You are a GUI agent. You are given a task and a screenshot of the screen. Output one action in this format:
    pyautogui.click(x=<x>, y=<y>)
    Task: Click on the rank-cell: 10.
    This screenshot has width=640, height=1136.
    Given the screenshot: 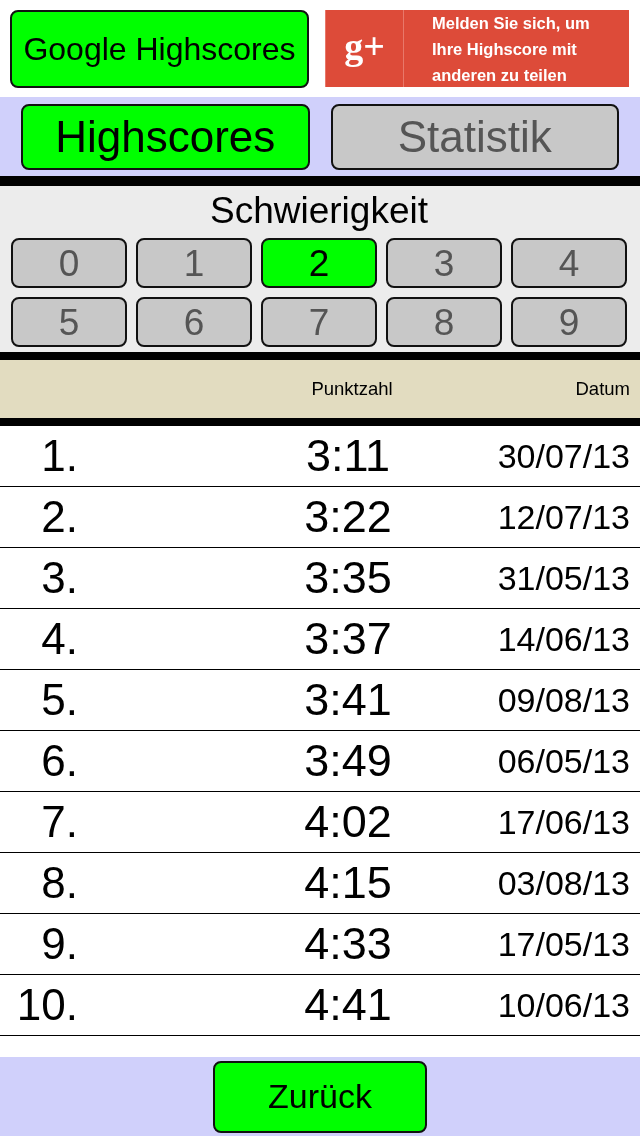 What is the action you would take?
    pyautogui.click(x=47, y=1005)
    